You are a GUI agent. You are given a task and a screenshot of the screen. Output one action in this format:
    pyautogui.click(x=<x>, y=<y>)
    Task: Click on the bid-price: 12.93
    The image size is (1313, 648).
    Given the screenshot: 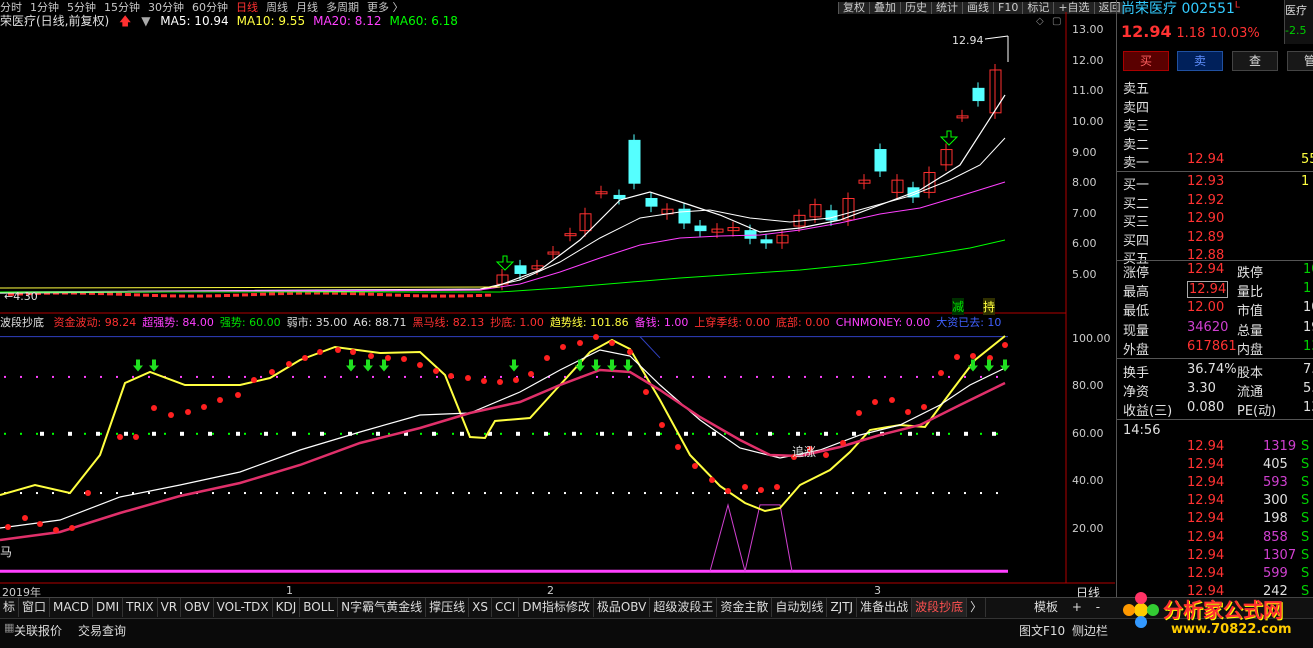 What is the action you would take?
    pyautogui.click(x=1205, y=181)
    